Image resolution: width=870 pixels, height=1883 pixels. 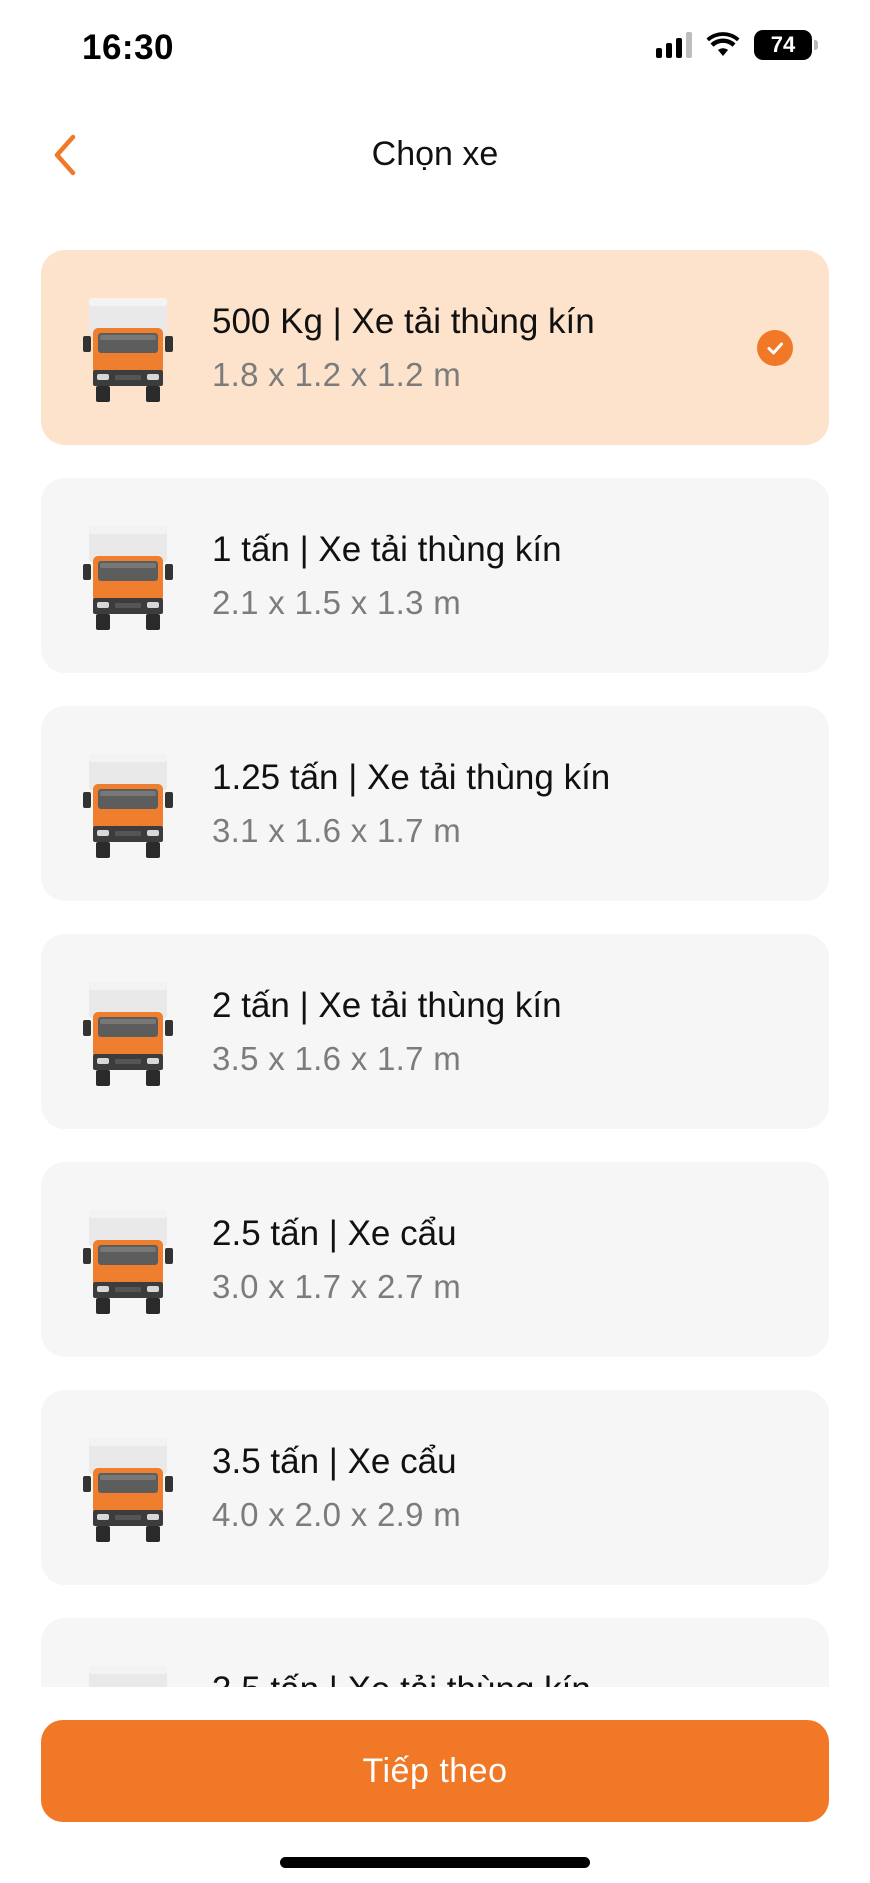 What do you see at coordinates (334, 1461) in the screenshot?
I see `vehicle-name: 3.5 tấn | Xe cẩu` at bounding box center [334, 1461].